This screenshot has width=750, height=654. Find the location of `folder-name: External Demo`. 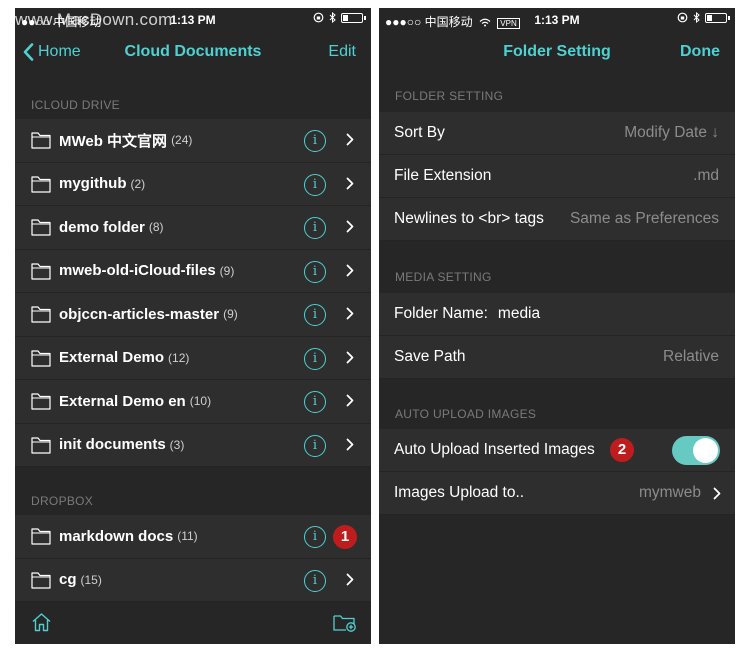

folder-name: External Demo is located at coordinates (112, 358).